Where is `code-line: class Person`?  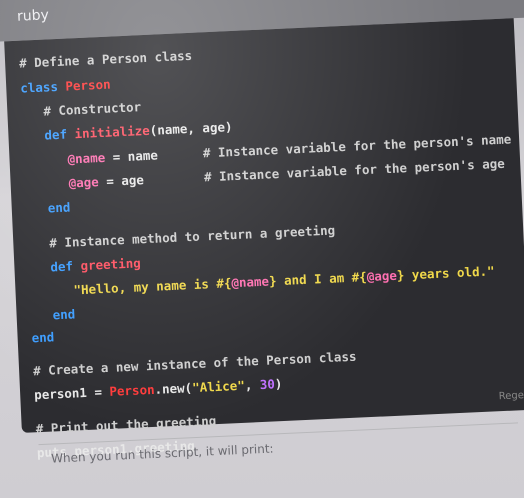
code-line: class Person is located at coordinates (65, 86).